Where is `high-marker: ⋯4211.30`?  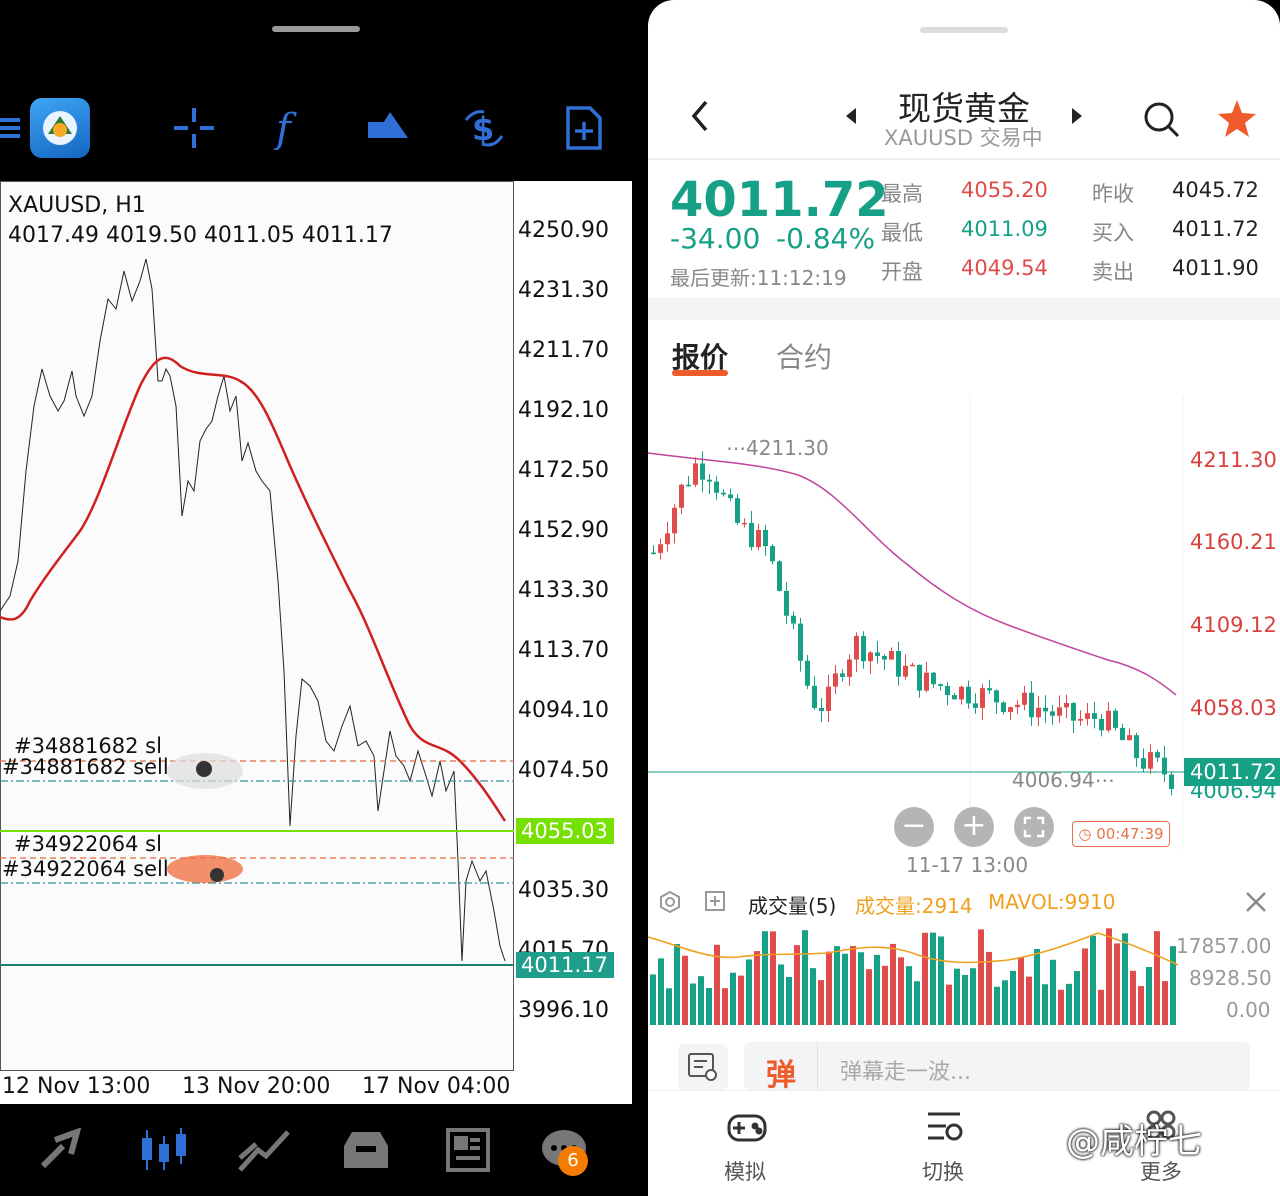
high-marker: ⋯4211.30 is located at coordinates (777, 448).